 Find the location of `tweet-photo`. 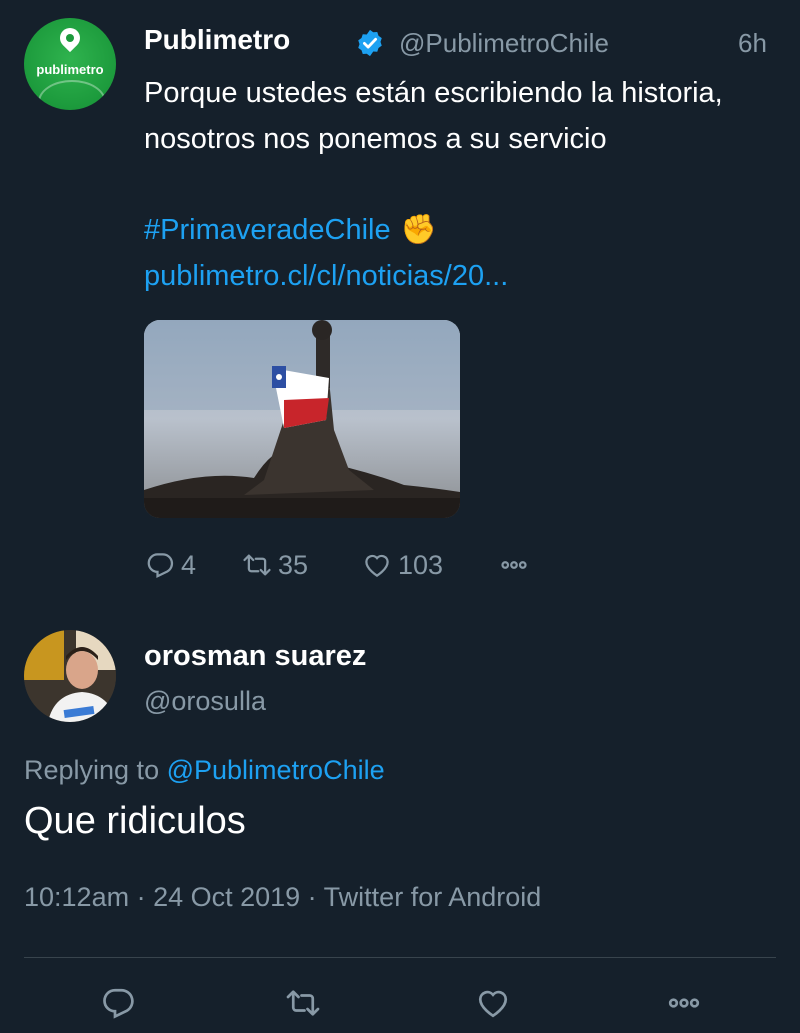

tweet-photo is located at coordinates (302, 419).